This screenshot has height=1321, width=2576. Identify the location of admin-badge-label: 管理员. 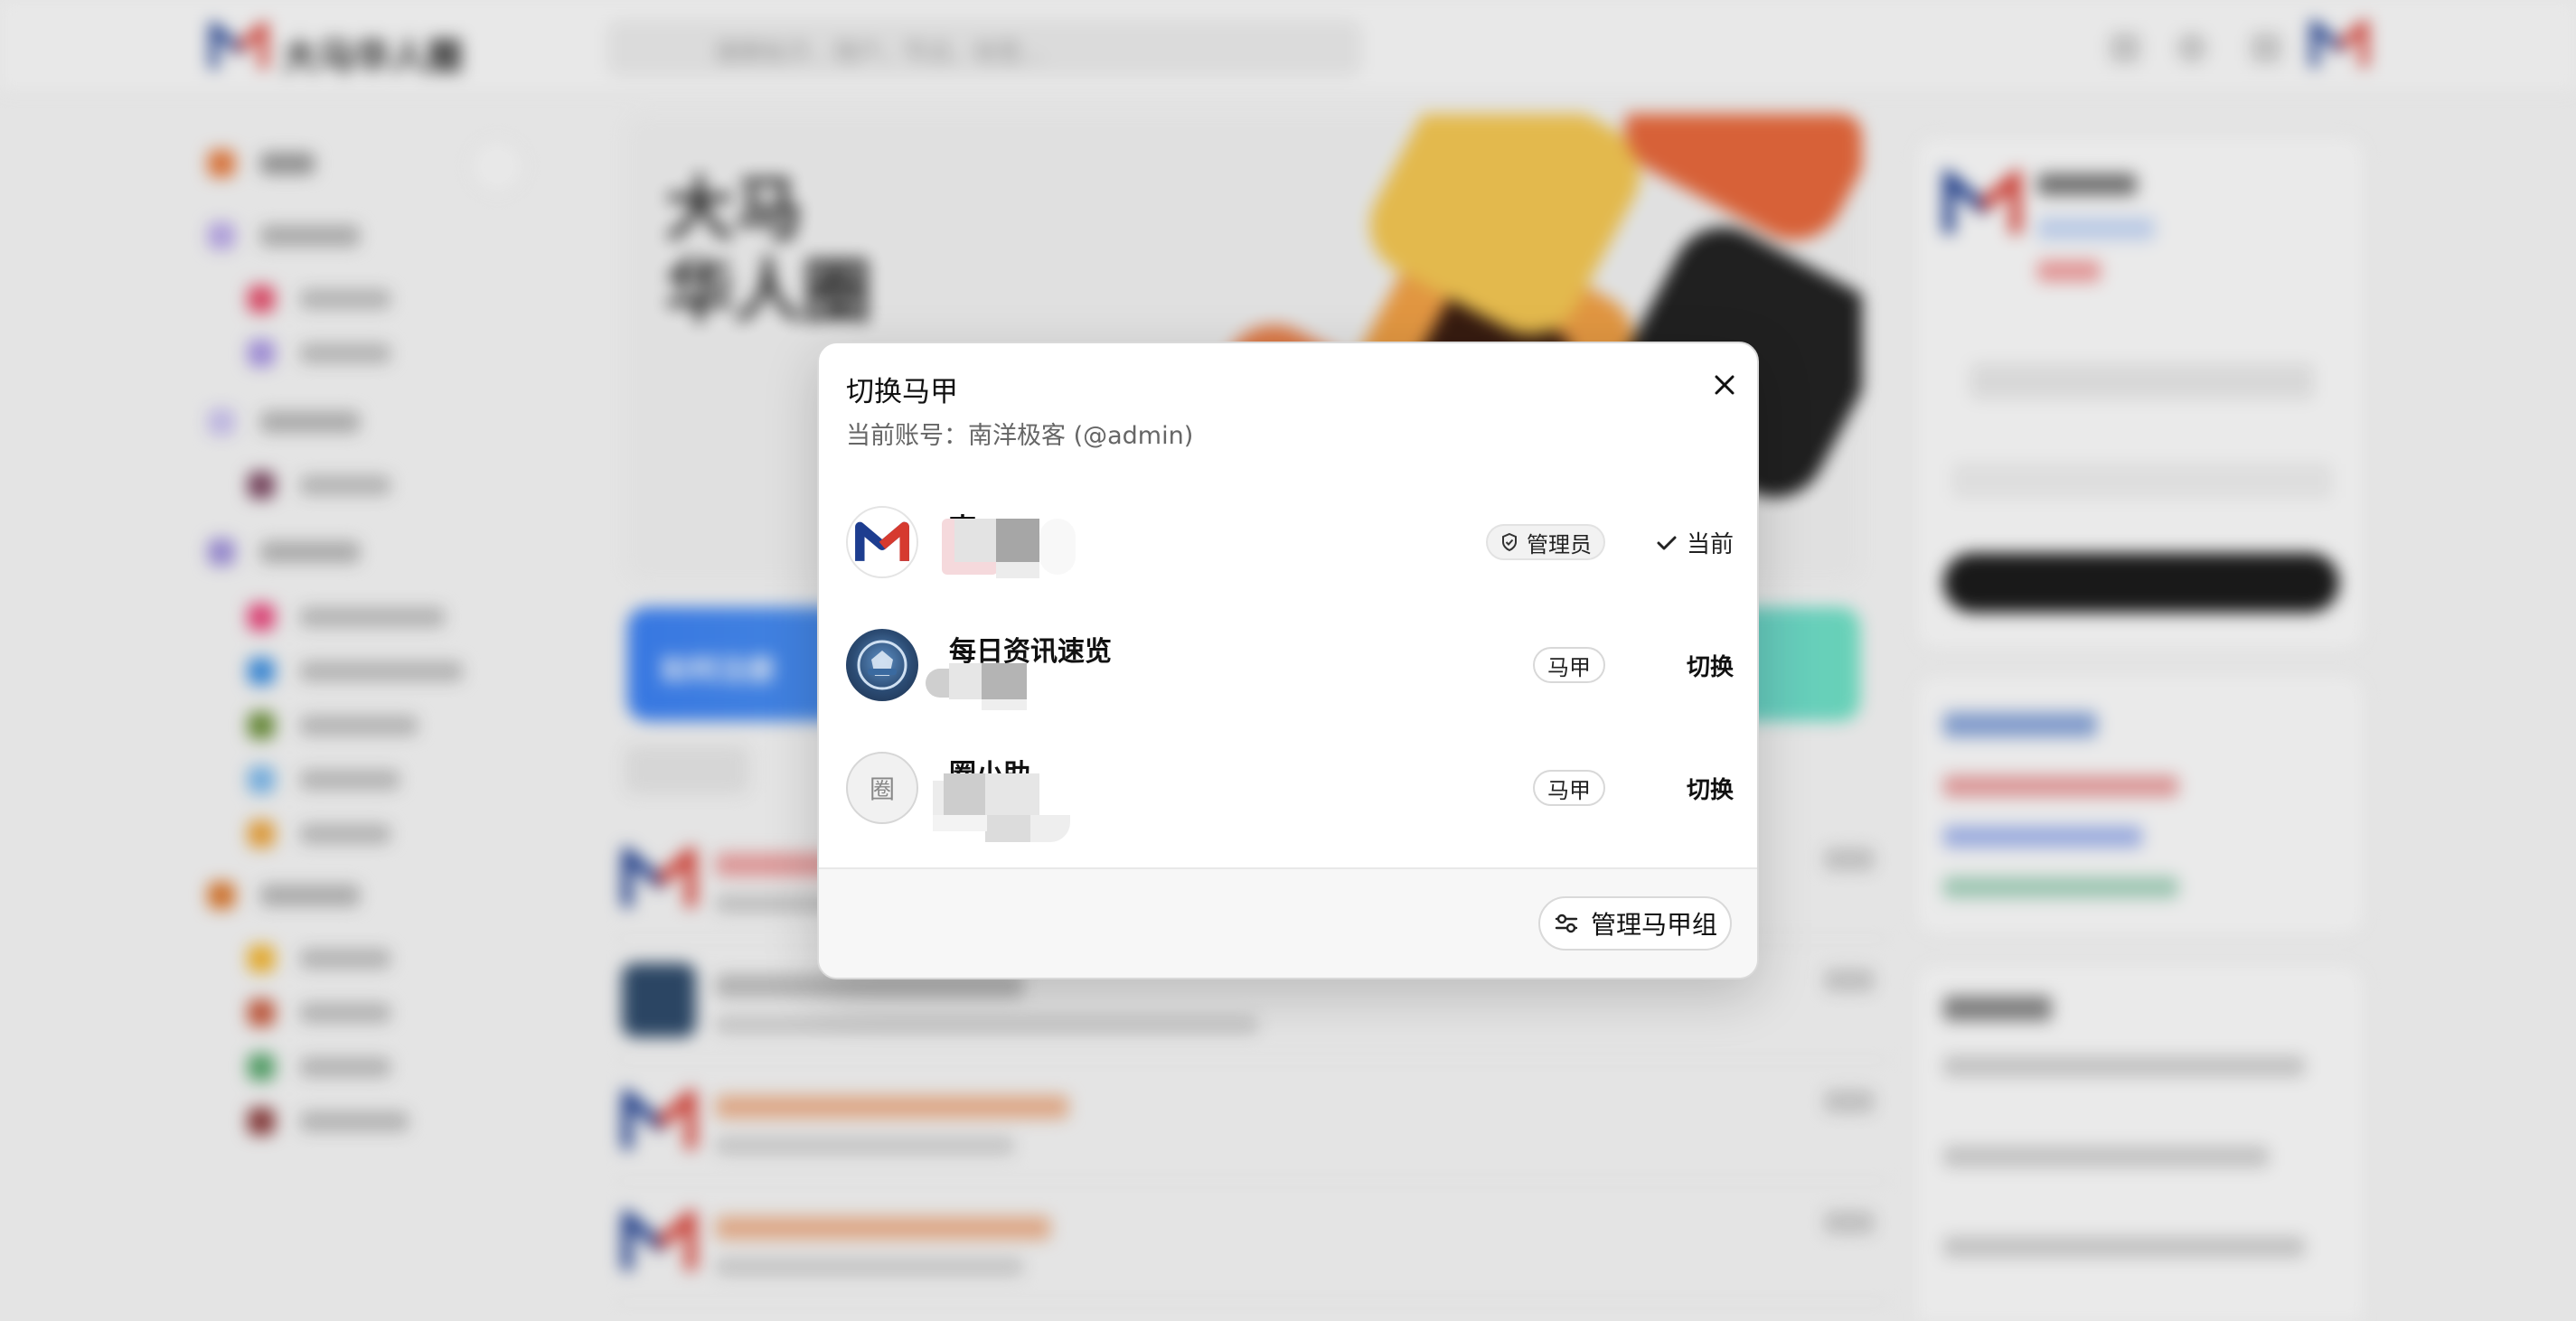
(1559, 544).